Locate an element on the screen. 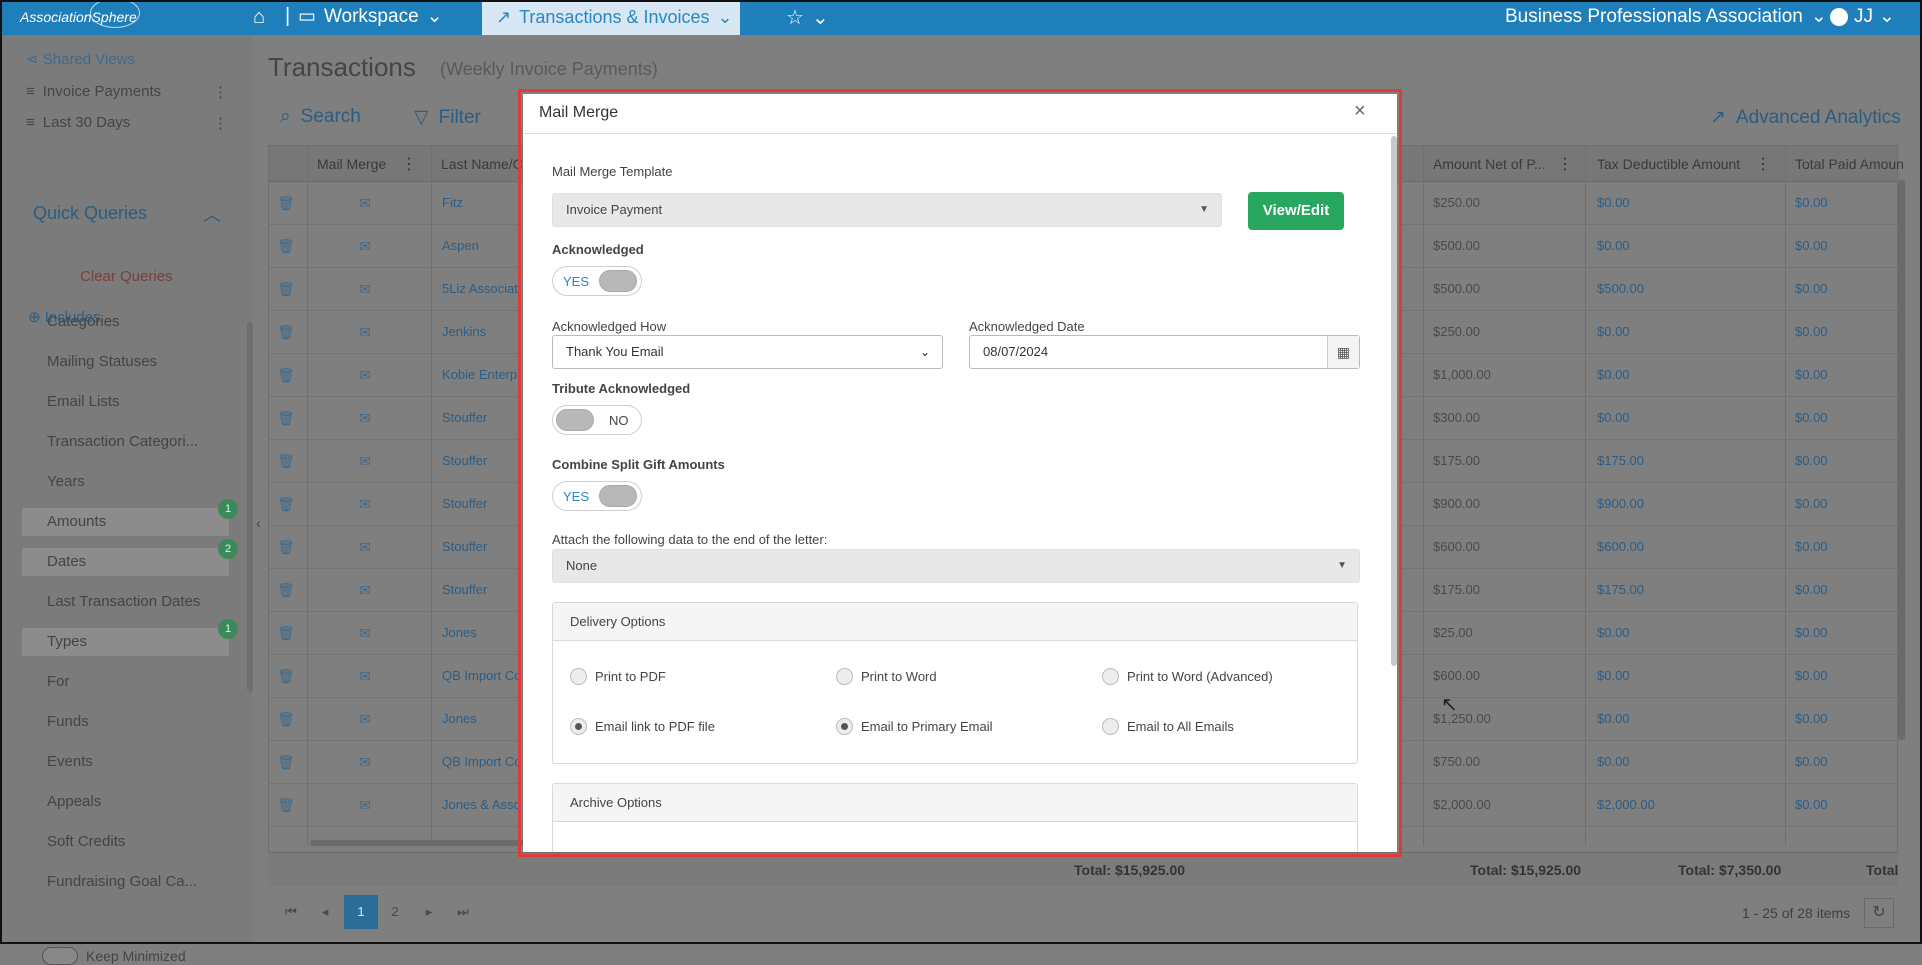 The image size is (1922, 965). radio-email-link-pdf: Email link to PDF file is located at coordinates (642, 726).